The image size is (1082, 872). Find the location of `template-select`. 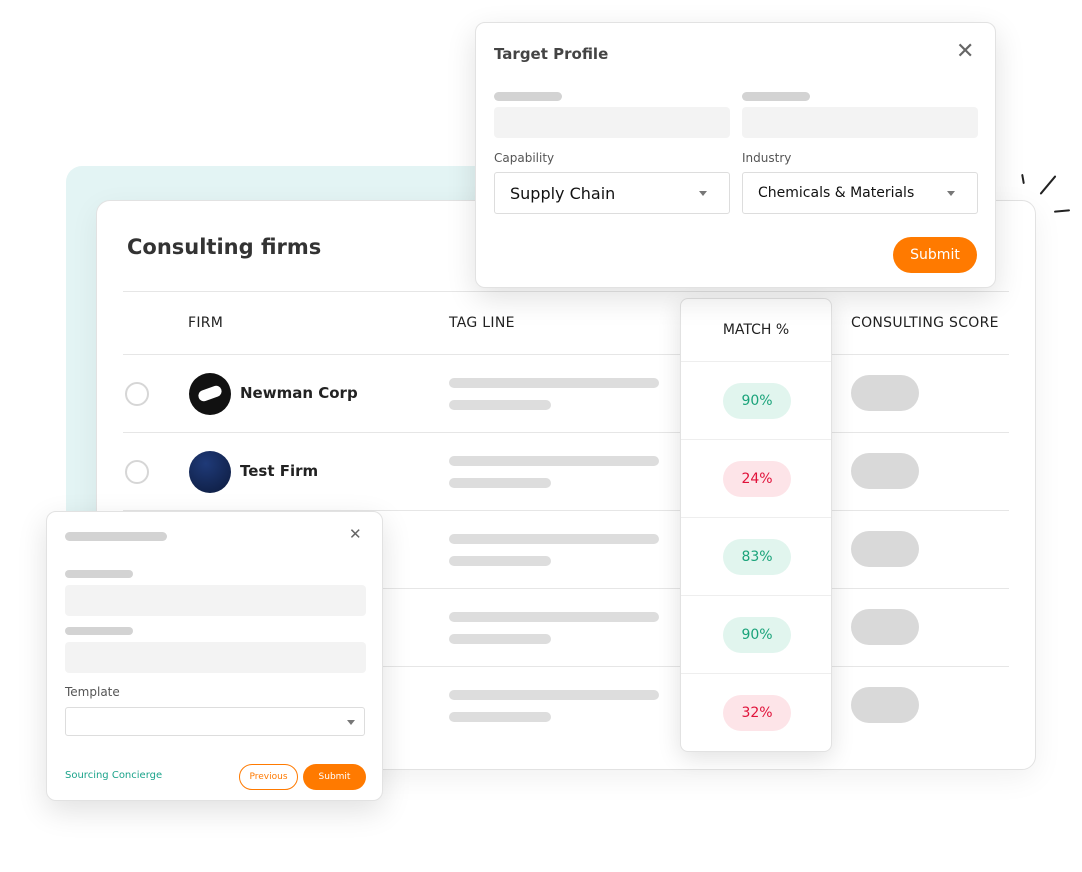

template-select is located at coordinates (215, 721).